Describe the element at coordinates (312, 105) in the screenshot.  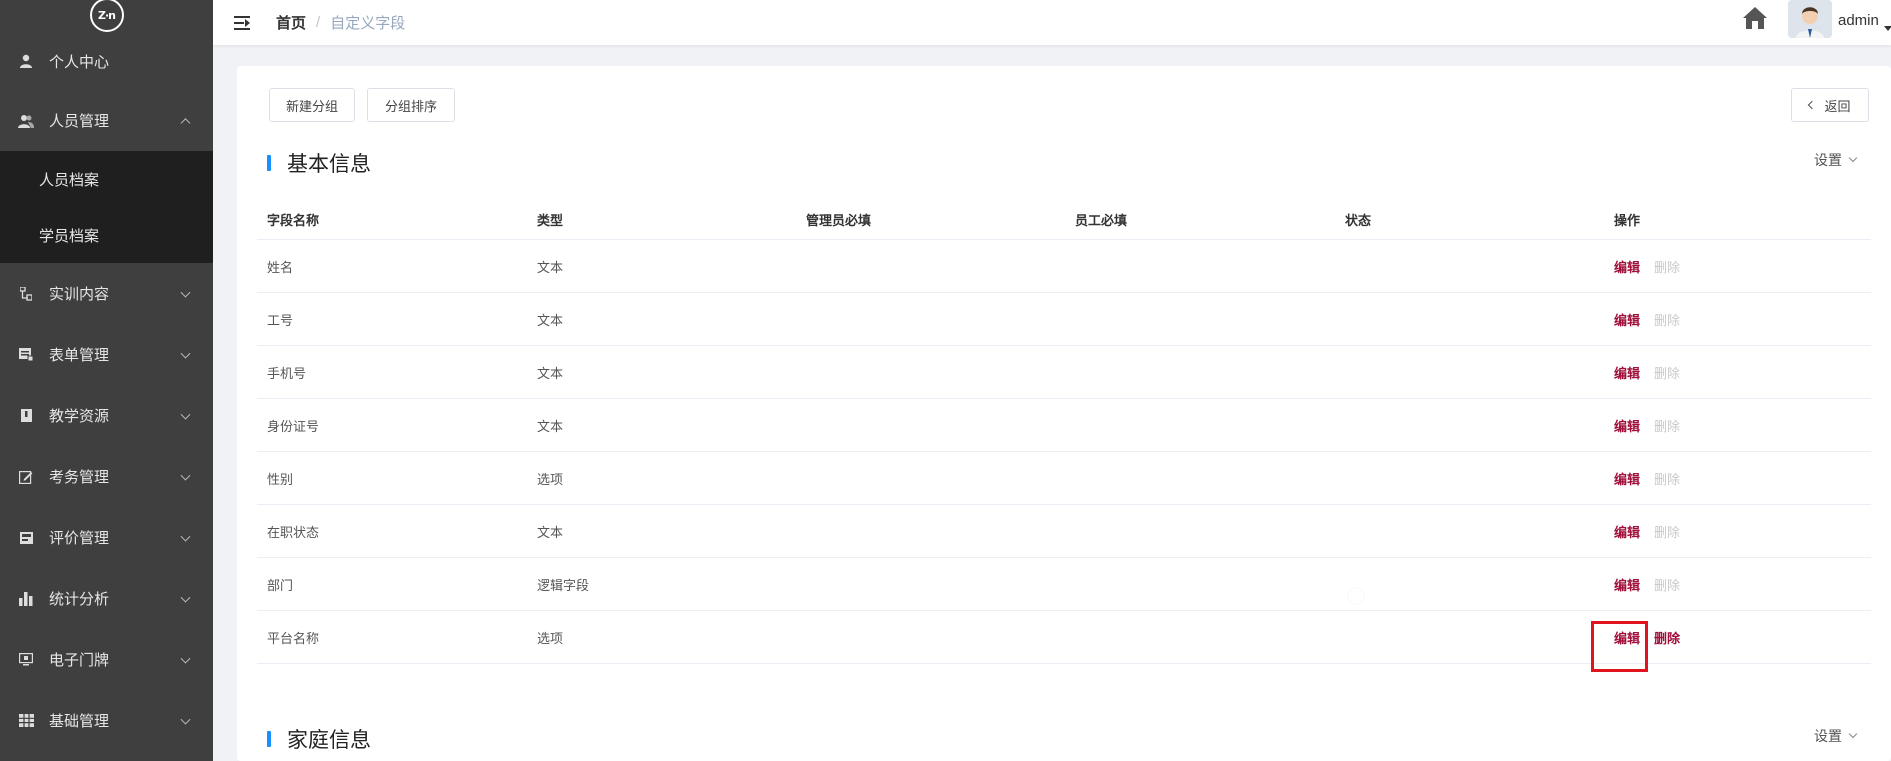
I see `new-group-button: 新建分组` at that location.